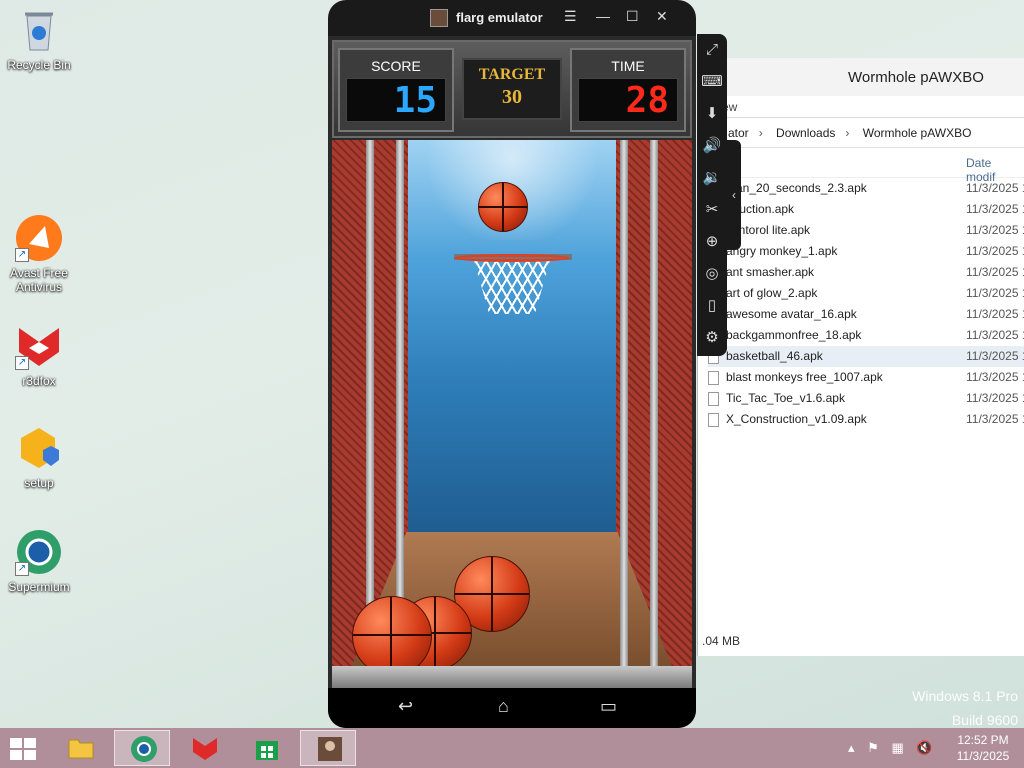 The width and height of the screenshot is (1024, 768). What do you see at coordinates (796, 419) in the screenshot?
I see `file-name: X_Construction_v1.09.apk` at bounding box center [796, 419].